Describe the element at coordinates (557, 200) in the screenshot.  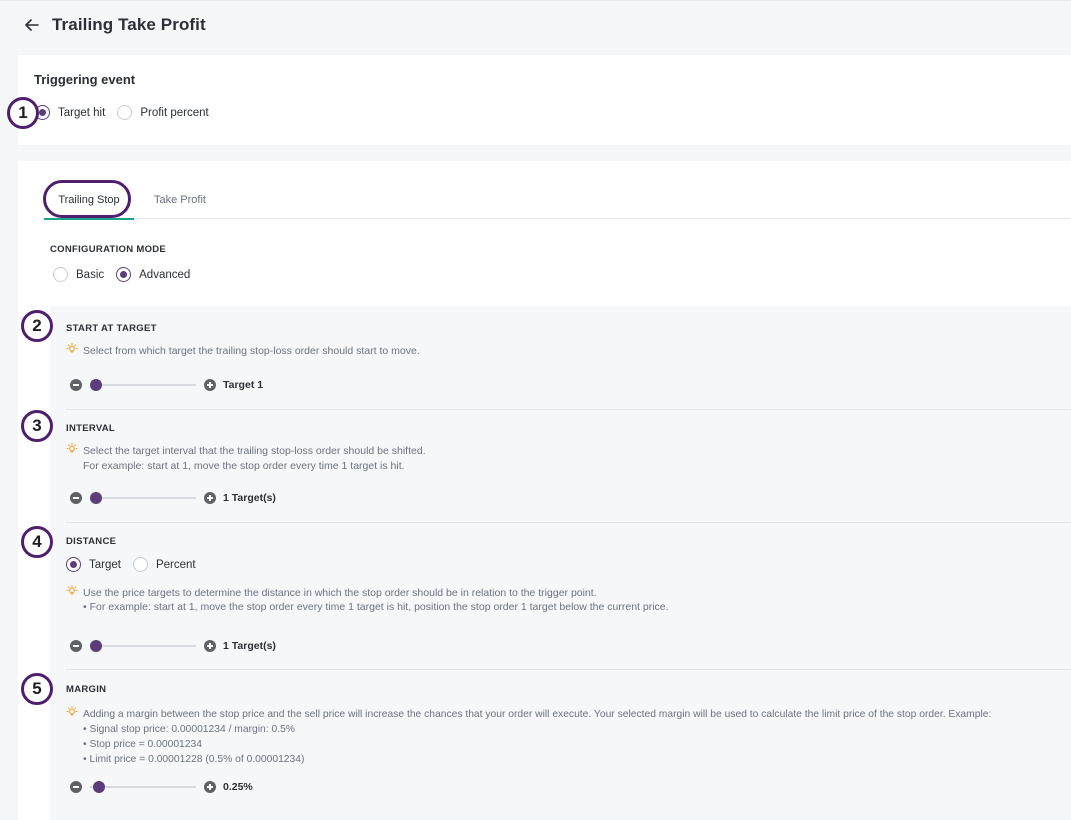
I see `tab-bar: Trailing Stop Take Profit` at that location.